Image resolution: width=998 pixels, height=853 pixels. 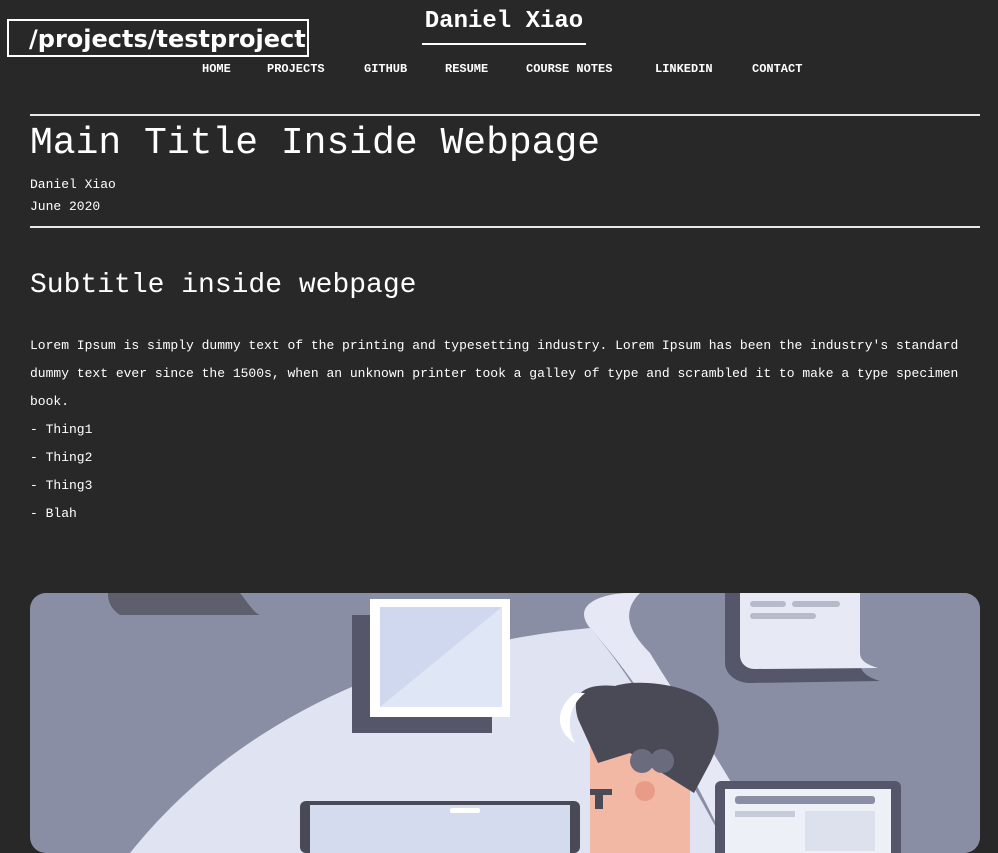 What do you see at coordinates (505, 227) in the screenshot?
I see `header-divider-bottom` at bounding box center [505, 227].